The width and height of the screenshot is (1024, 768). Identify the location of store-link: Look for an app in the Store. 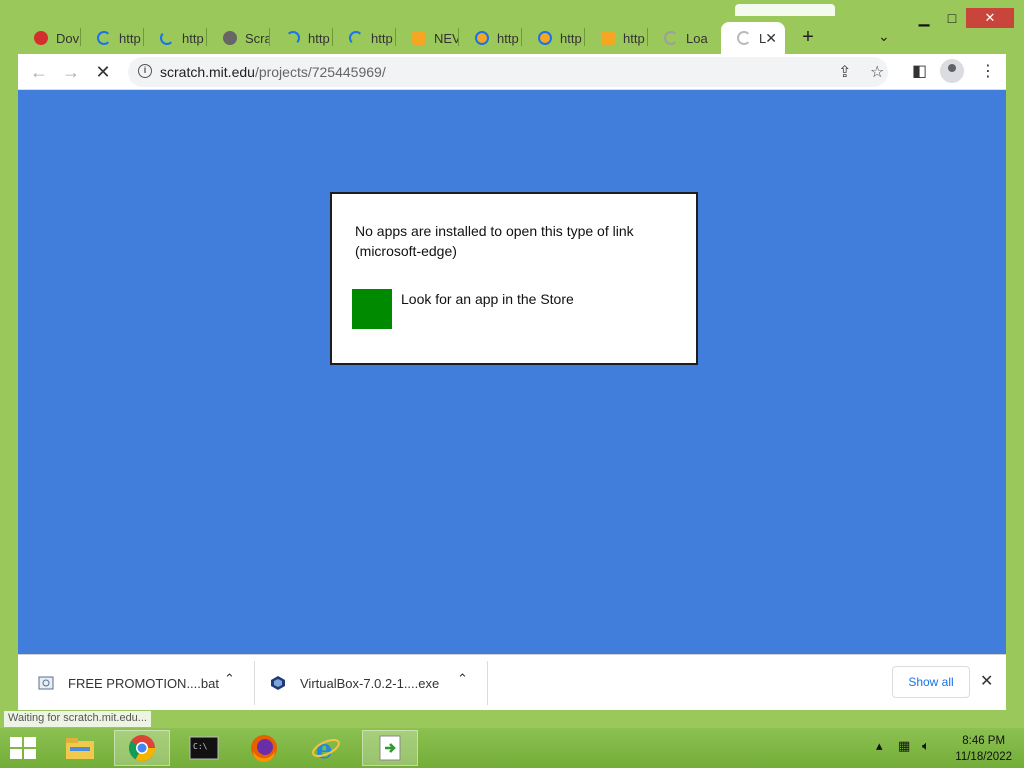
(487, 299).